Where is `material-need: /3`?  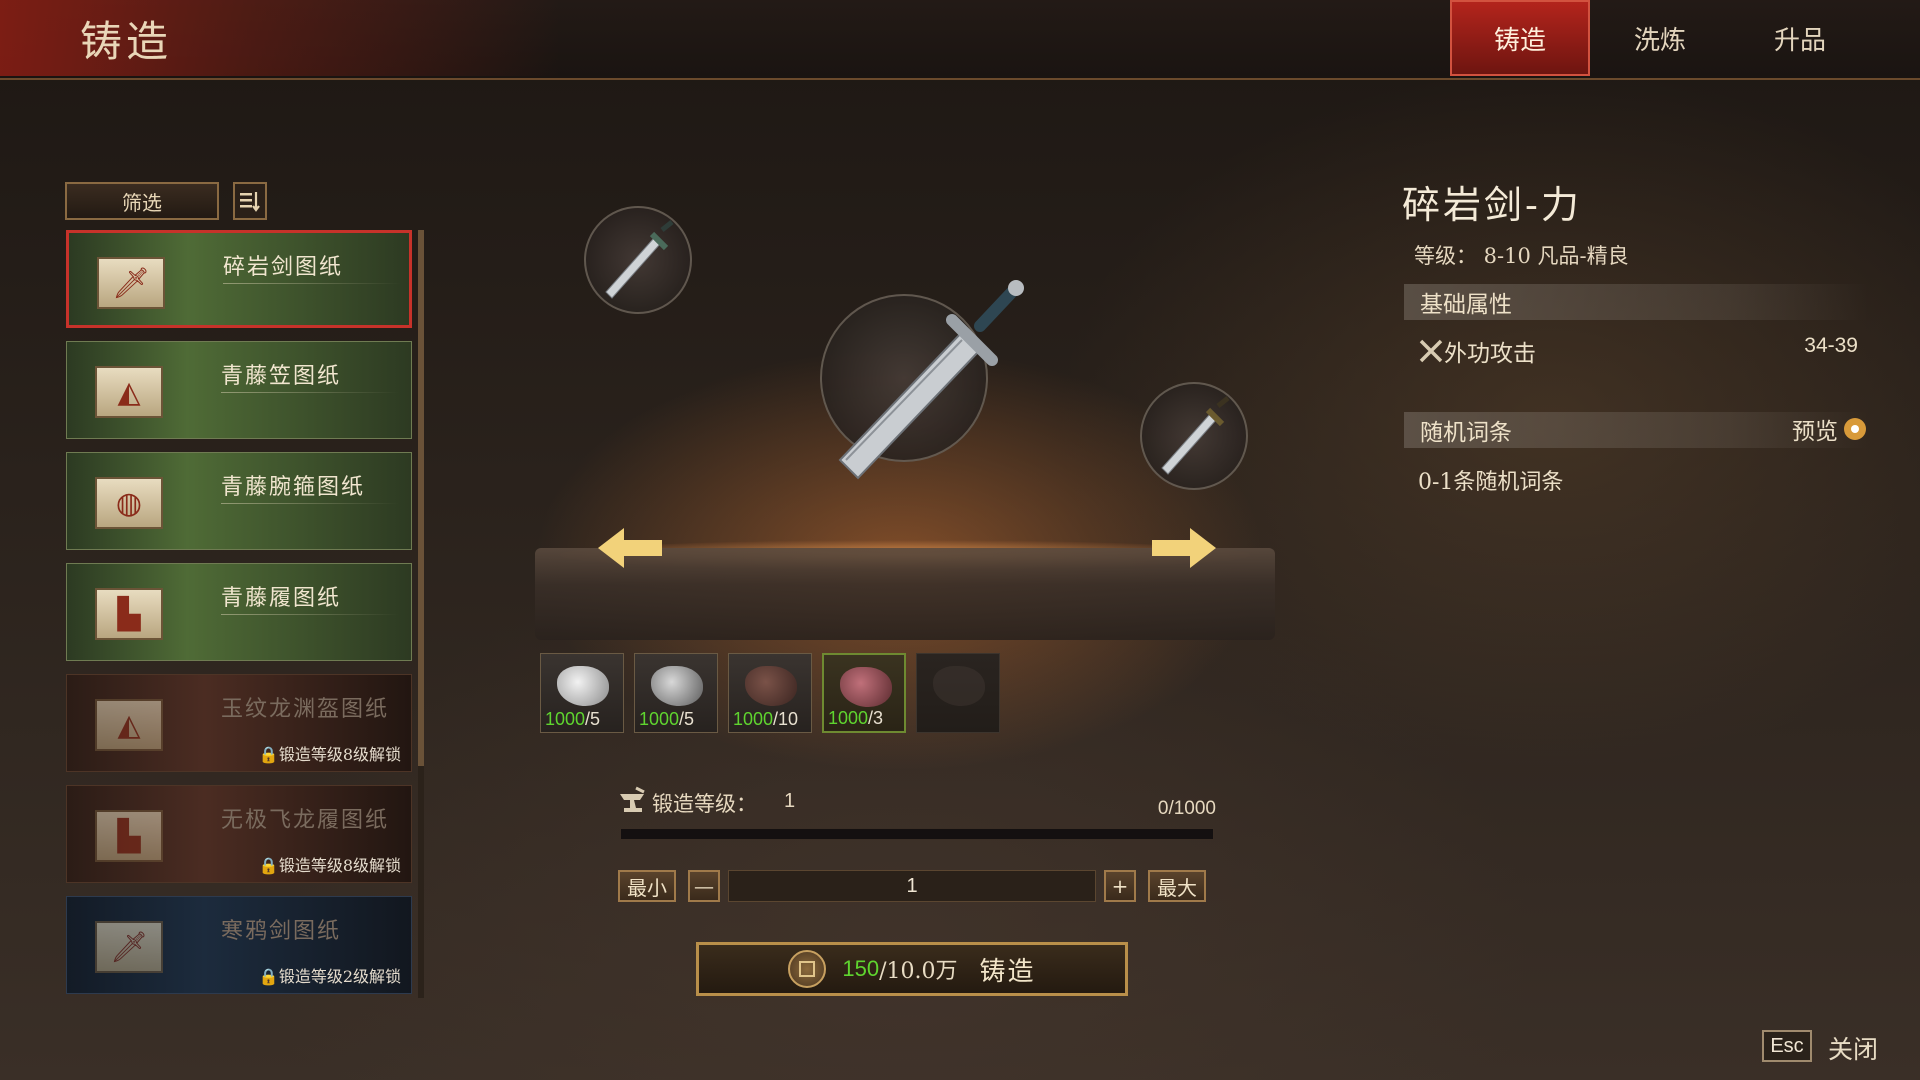 material-need: /3 is located at coordinates (876, 718).